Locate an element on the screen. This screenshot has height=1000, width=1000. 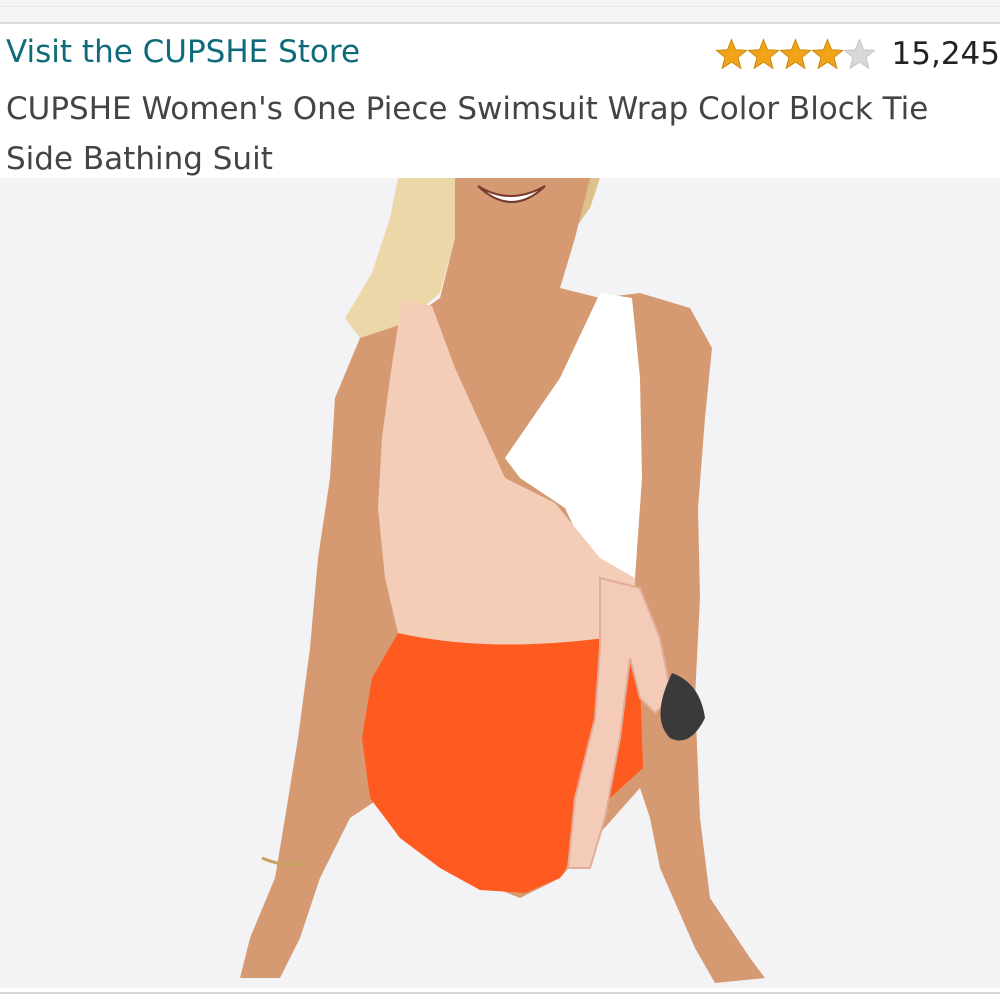
star-rating is located at coordinates (795, 54).